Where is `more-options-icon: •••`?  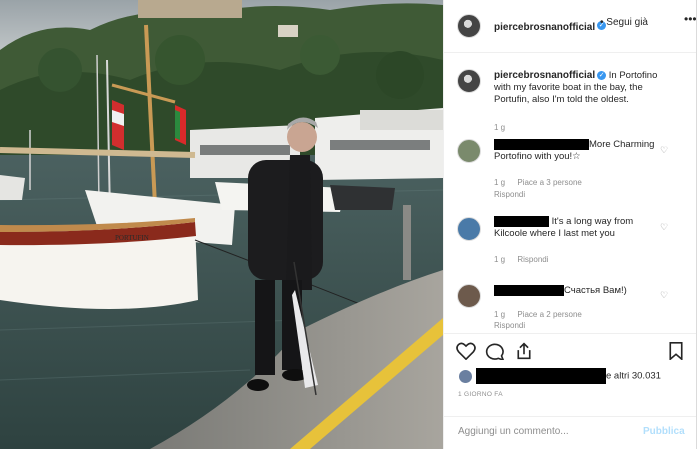
more-options-icon: ••• is located at coordinates (690, 19).